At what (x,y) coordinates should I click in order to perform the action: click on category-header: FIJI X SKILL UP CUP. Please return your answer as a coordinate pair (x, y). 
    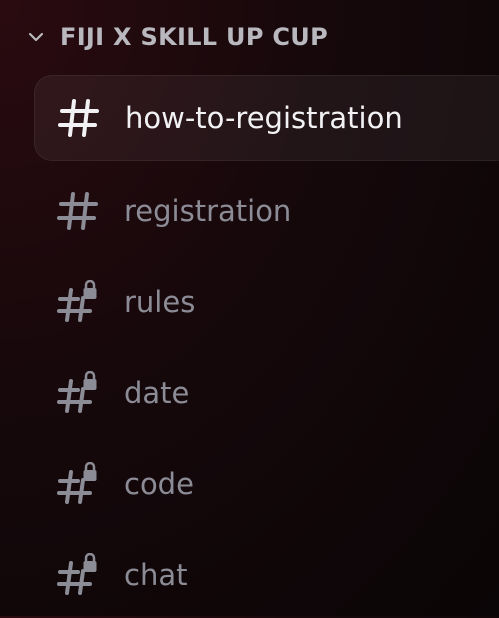
    Looking at the image, I should click on (177, 37).